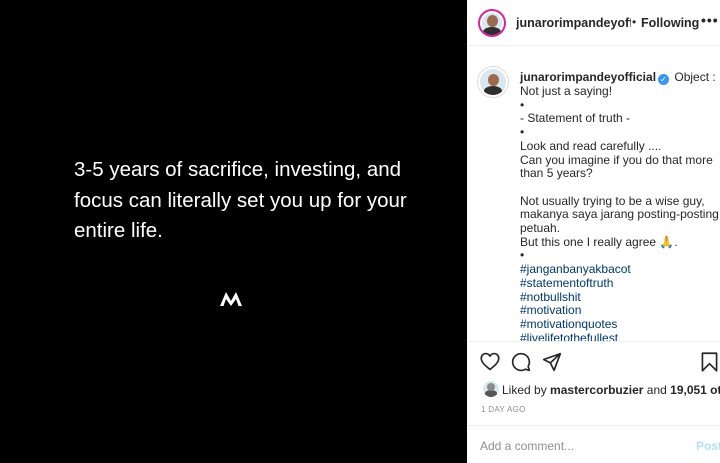 This screenshot has height=463, width=720. What do you see at coordinates (573, 23) in the screenshot?
I see `header-username: junarorimpandeyofficial` at bounding box center [573, 23].